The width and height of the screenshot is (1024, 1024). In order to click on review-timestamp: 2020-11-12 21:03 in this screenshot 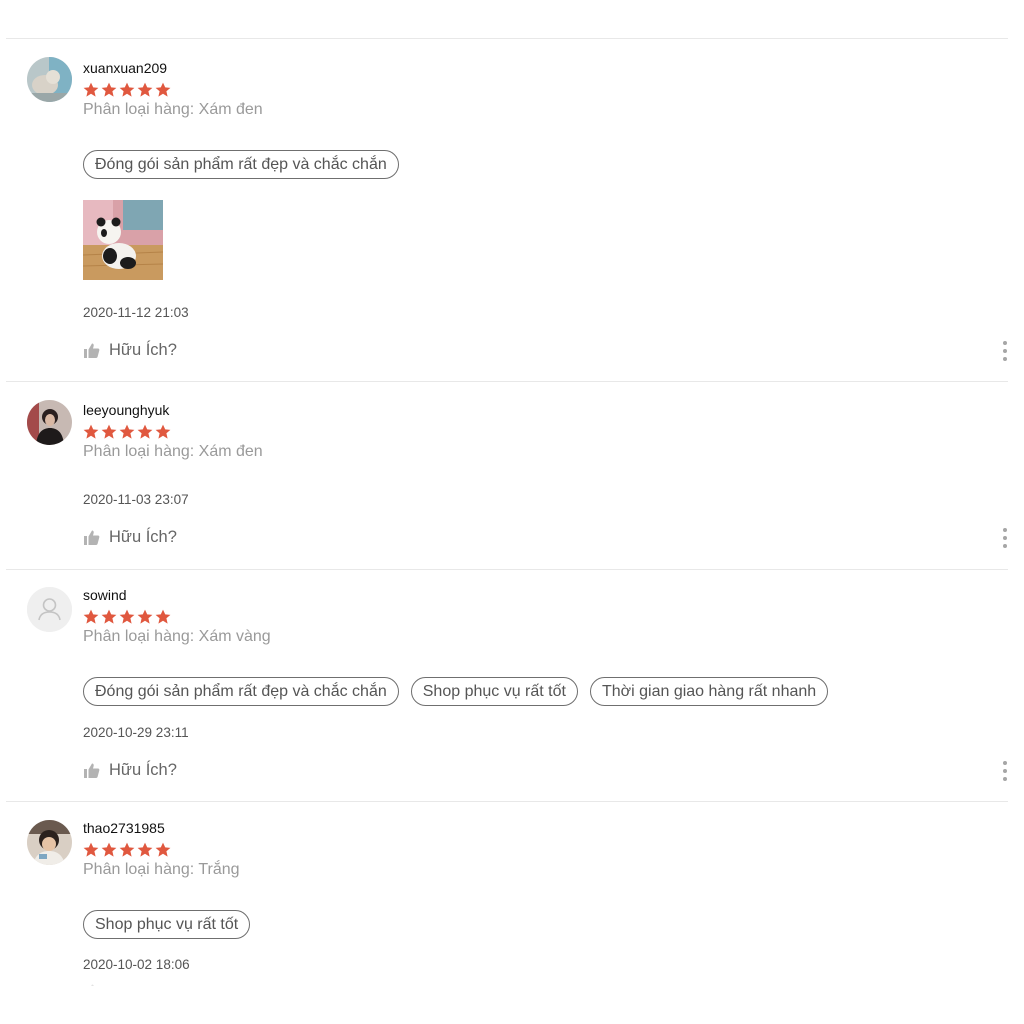, I will do `click(136, 312)`.